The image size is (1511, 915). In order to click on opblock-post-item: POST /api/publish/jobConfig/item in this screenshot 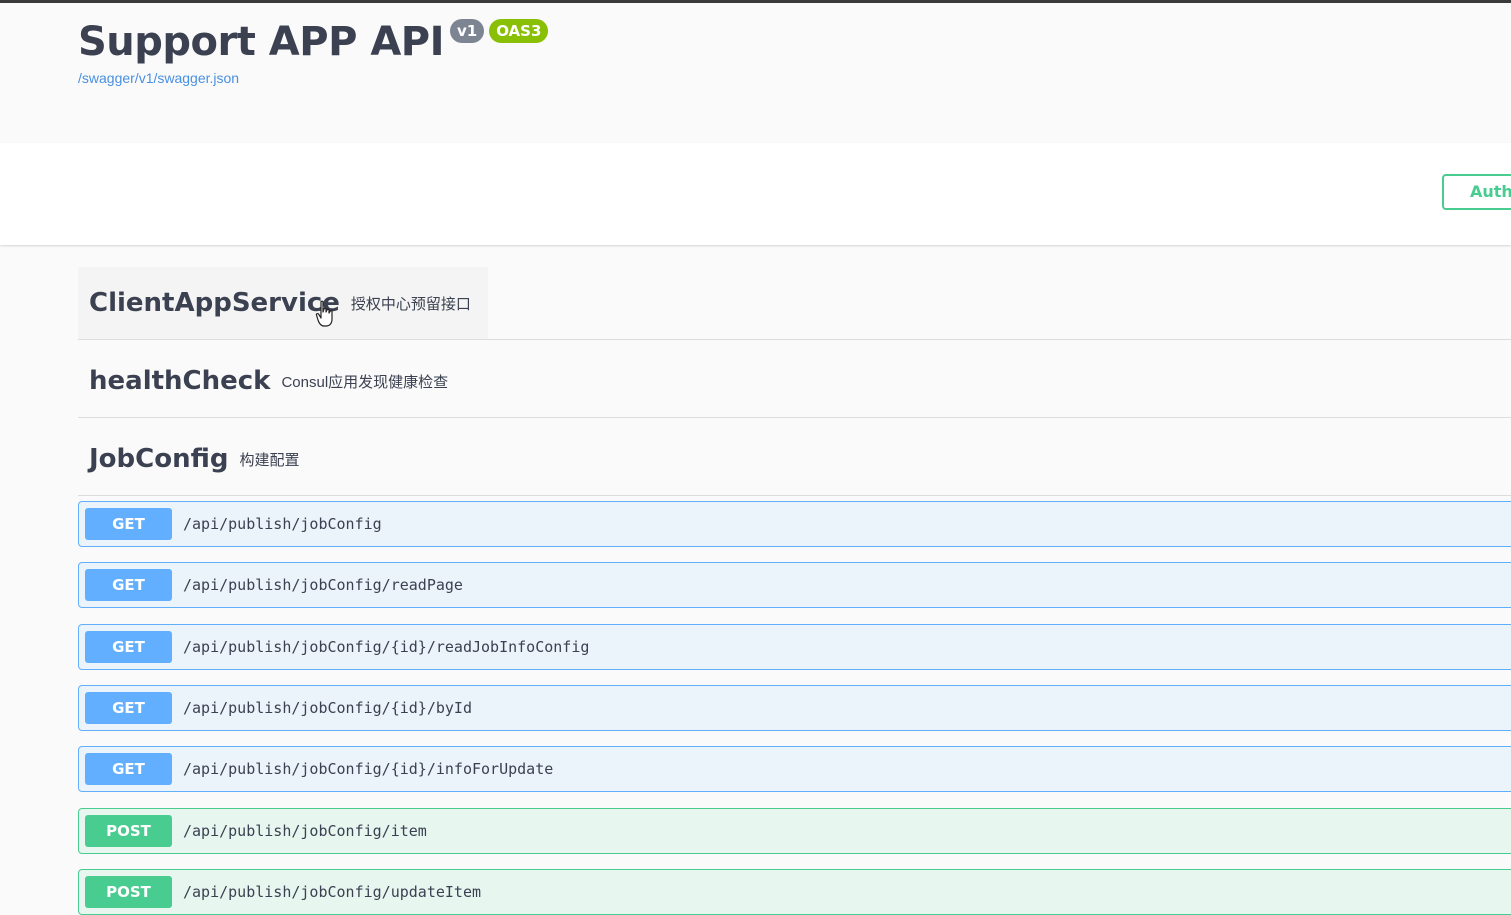, I will do `click(794, 831)`.